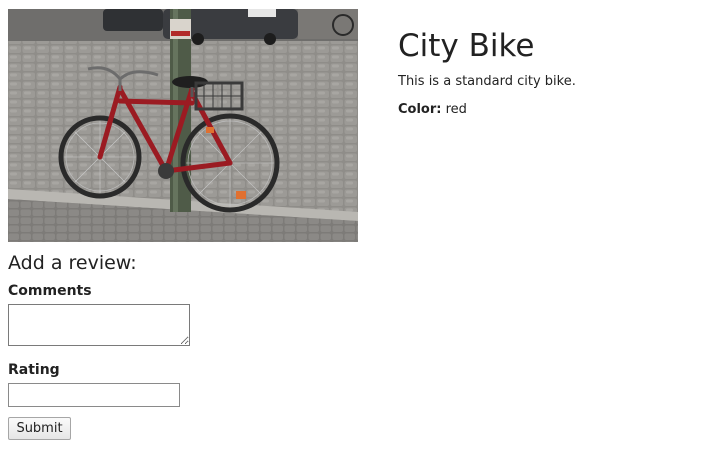  What do you see at coordinates (50, 291) in the screenshot?
I see `comments-label: Comments` at bounding box center [50, 291].